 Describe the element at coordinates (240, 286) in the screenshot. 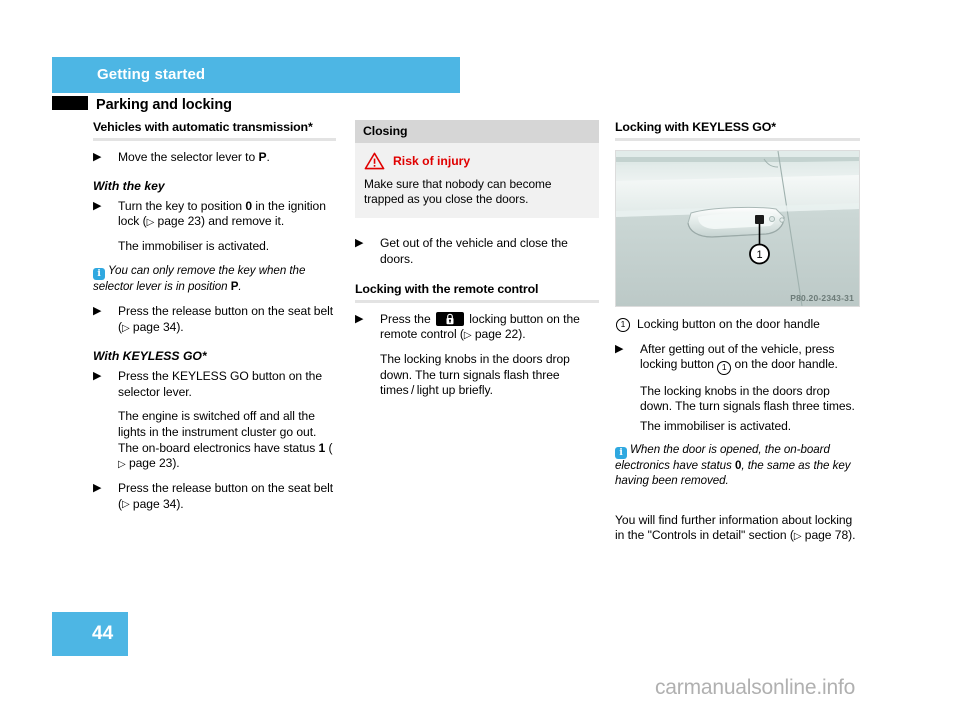

I see `note-text-end: .` at that location.